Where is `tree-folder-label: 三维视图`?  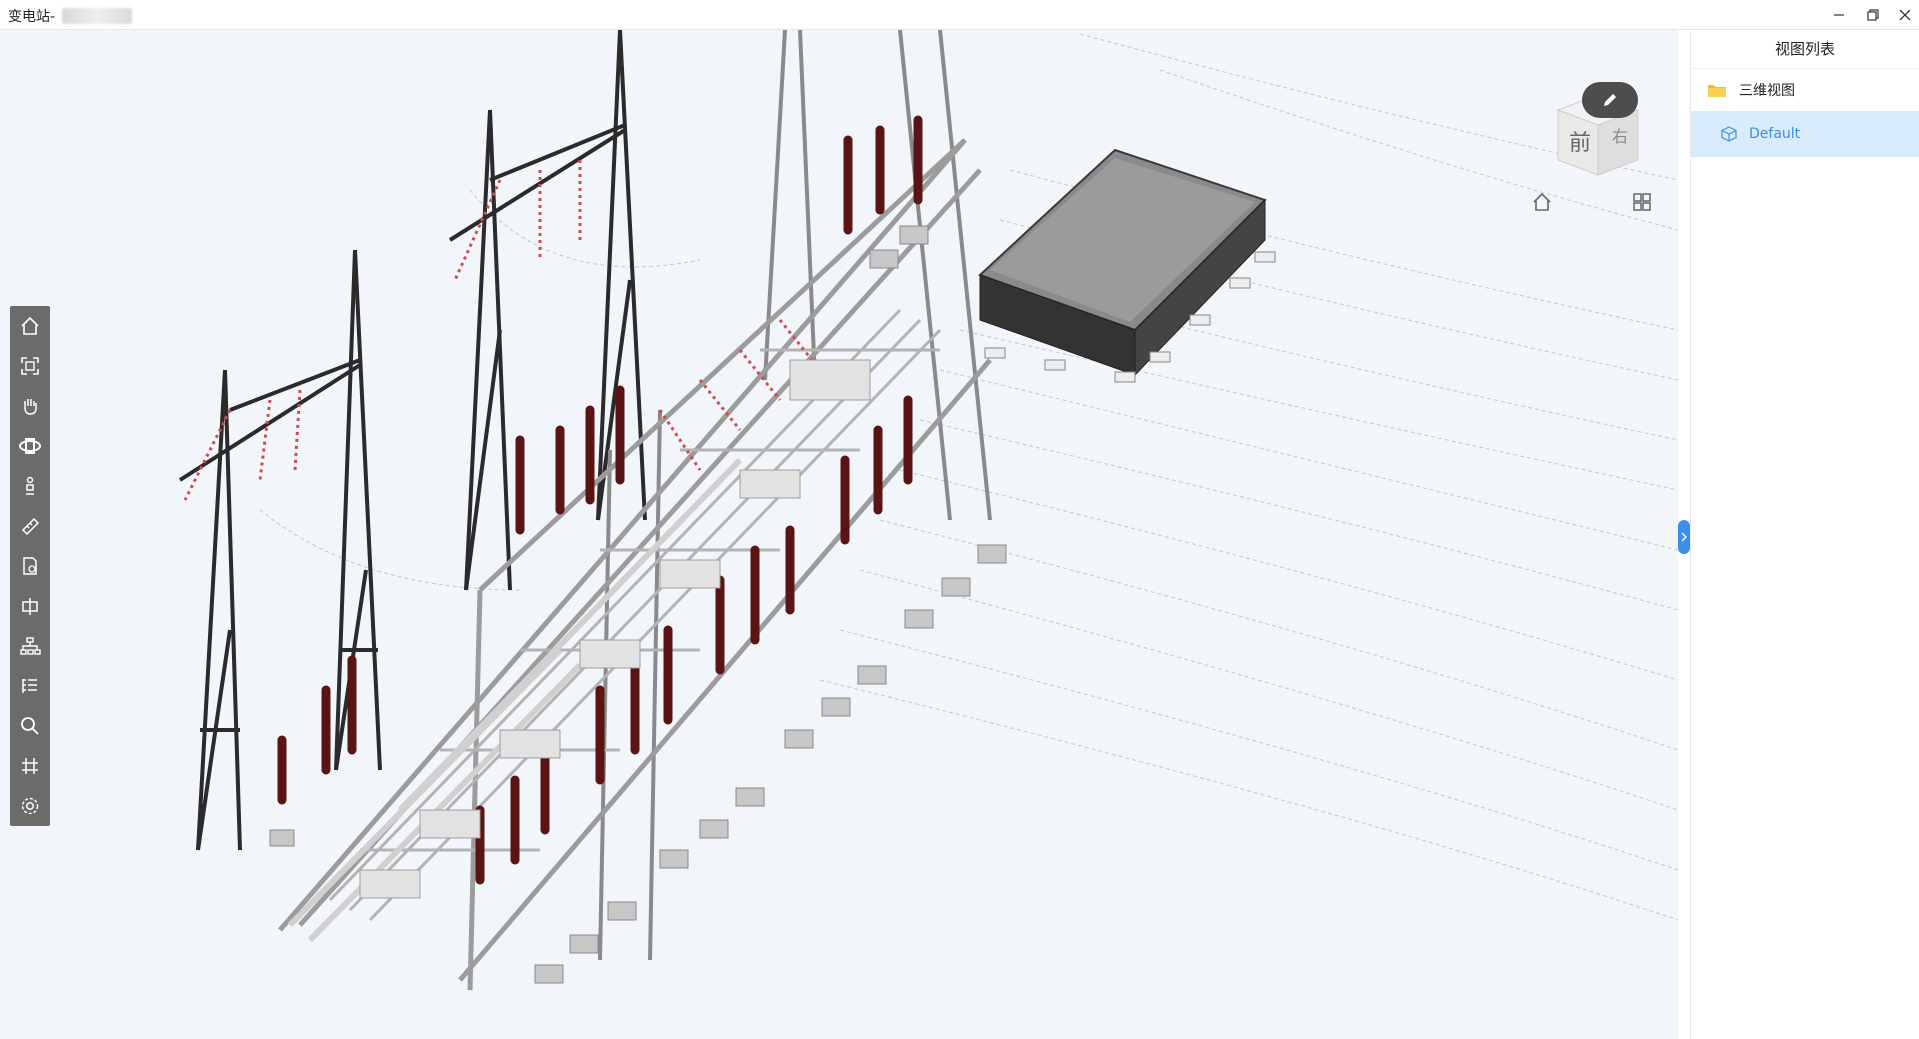 tree-folder-label: 三维视图 is located at coordinates (1767, 91).